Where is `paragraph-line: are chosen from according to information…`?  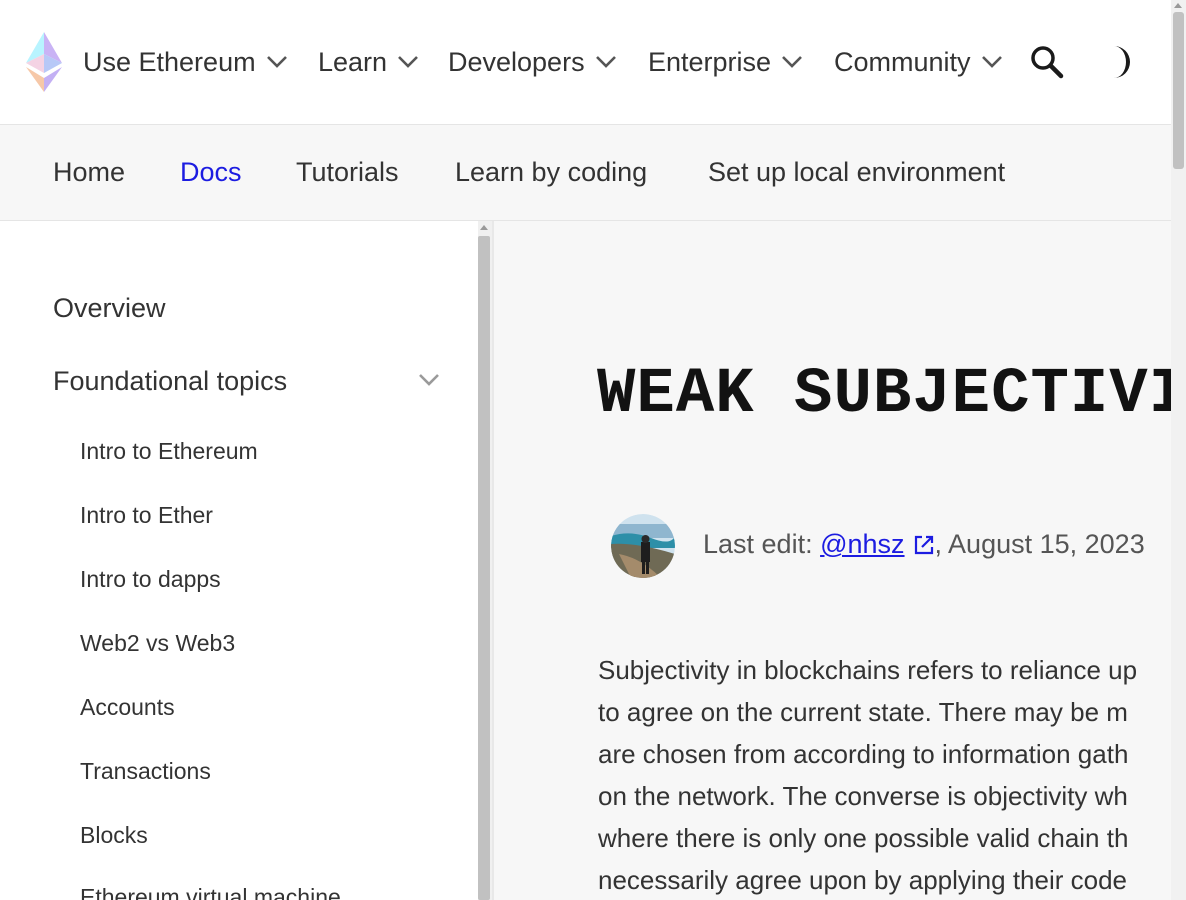 paragraph-line: are chosen from according to information… is located at coordinates (863, 754).